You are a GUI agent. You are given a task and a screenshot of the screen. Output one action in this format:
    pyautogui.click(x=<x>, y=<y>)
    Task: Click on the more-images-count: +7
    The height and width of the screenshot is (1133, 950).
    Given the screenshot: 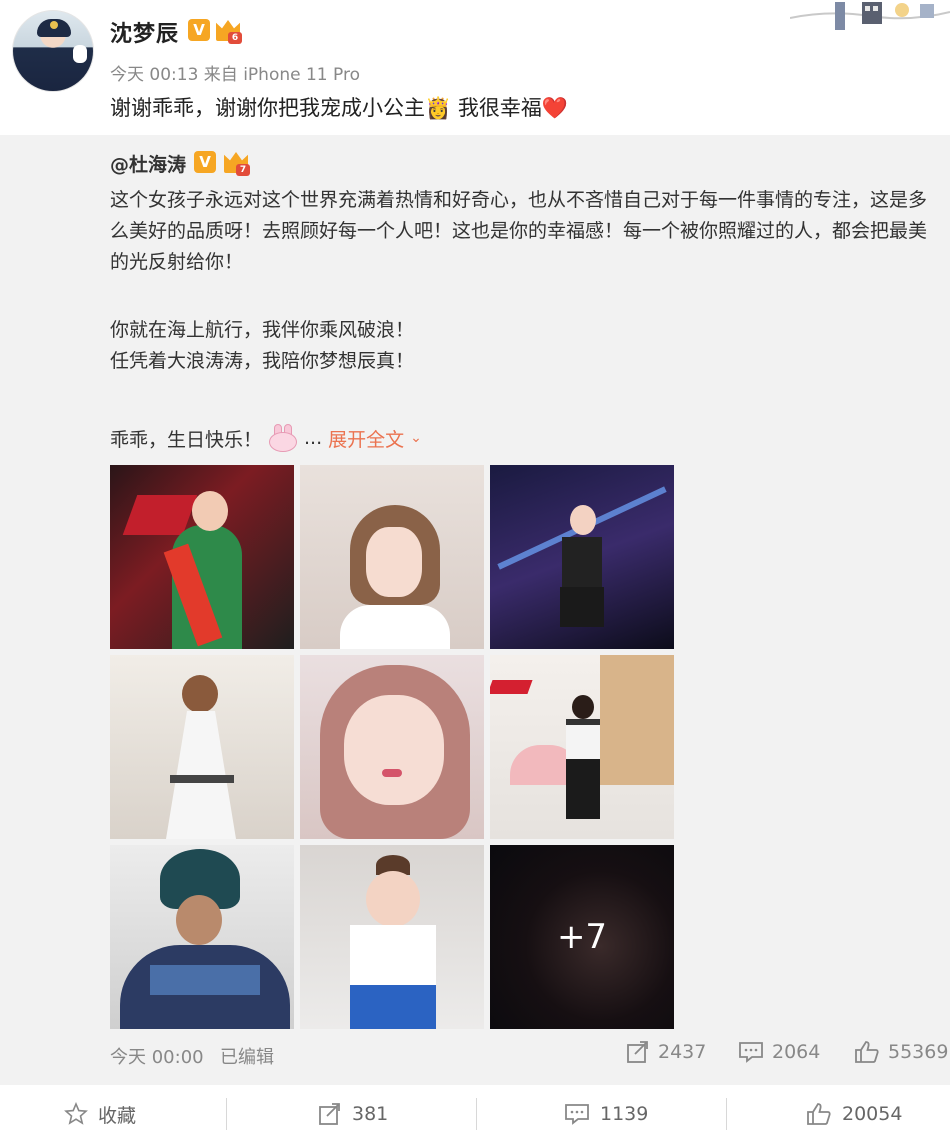 What is the action you would take?
    pyautogui.click(x=582, y=937)
    